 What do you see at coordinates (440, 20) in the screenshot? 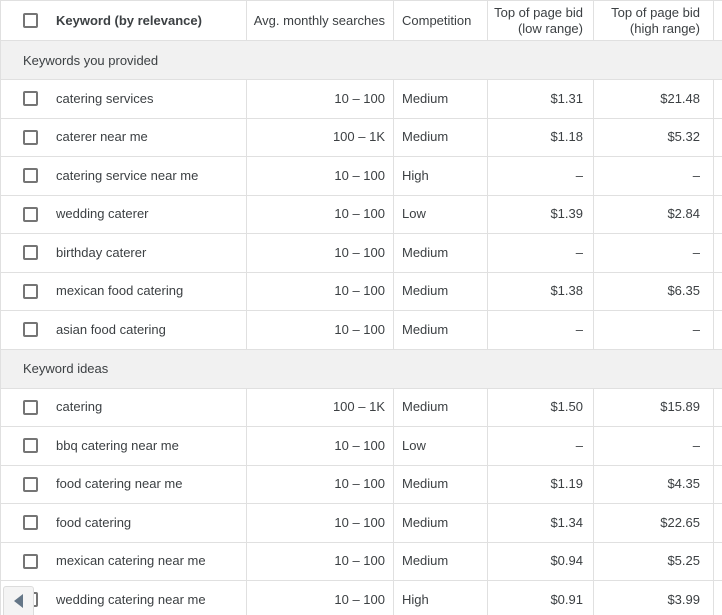
I see `header-cell-competition: Competition` at bounding box center [440, 20].